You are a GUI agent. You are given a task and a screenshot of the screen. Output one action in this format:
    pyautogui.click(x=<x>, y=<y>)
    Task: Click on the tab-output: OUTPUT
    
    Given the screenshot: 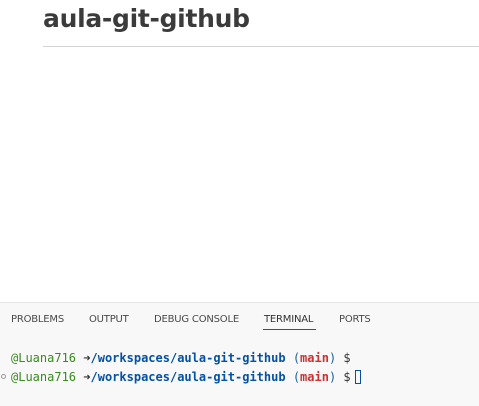 What is the action you would take?
    pyautogui.click(x=109, y=319)
    